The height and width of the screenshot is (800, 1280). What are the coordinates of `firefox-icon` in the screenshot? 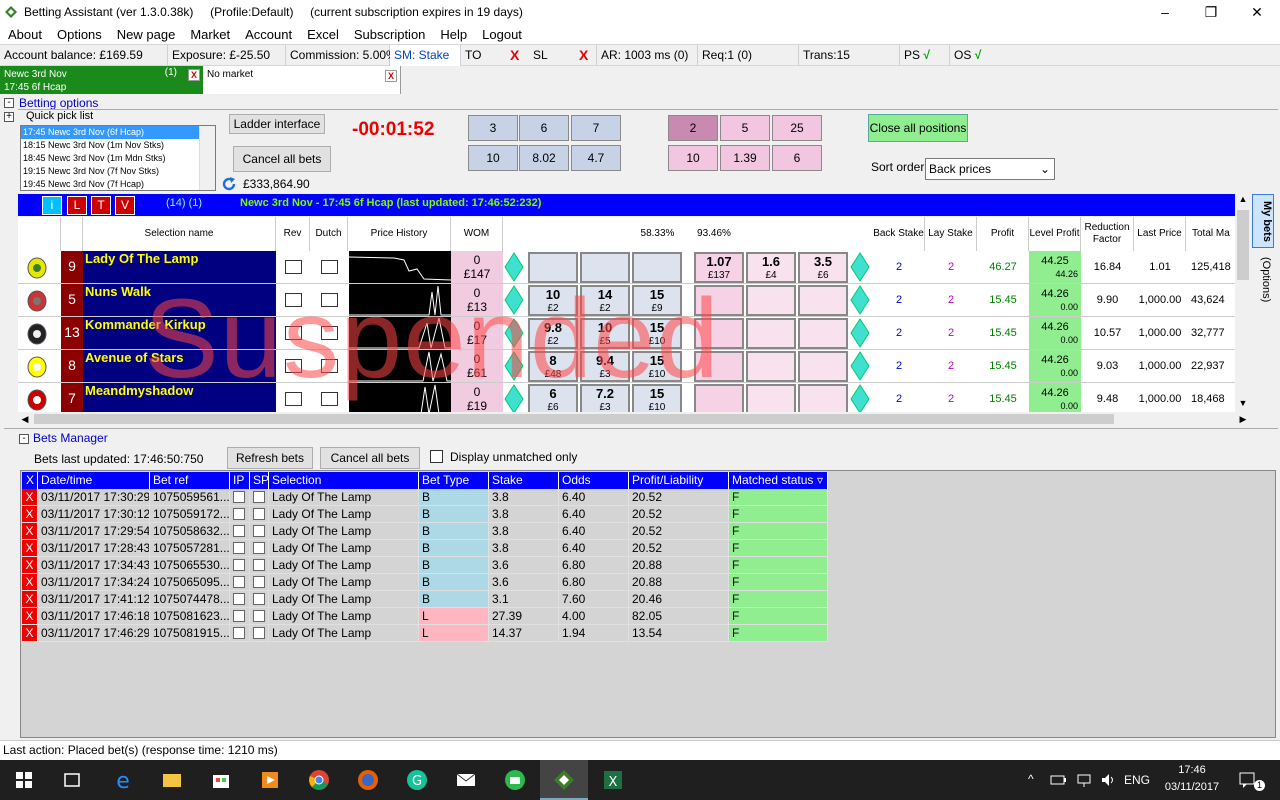 It's located at (368, 780).